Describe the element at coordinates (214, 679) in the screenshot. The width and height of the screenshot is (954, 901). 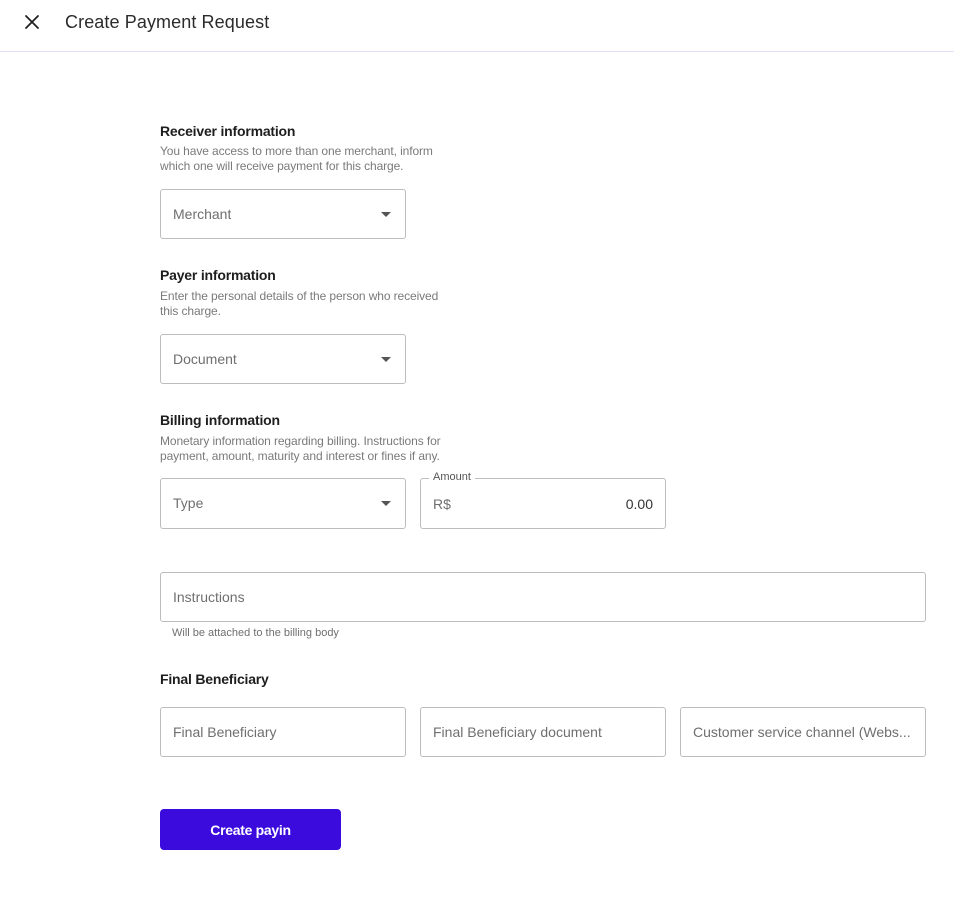
I see `beneficiary-section-title: Final Beneficiary` at that location.